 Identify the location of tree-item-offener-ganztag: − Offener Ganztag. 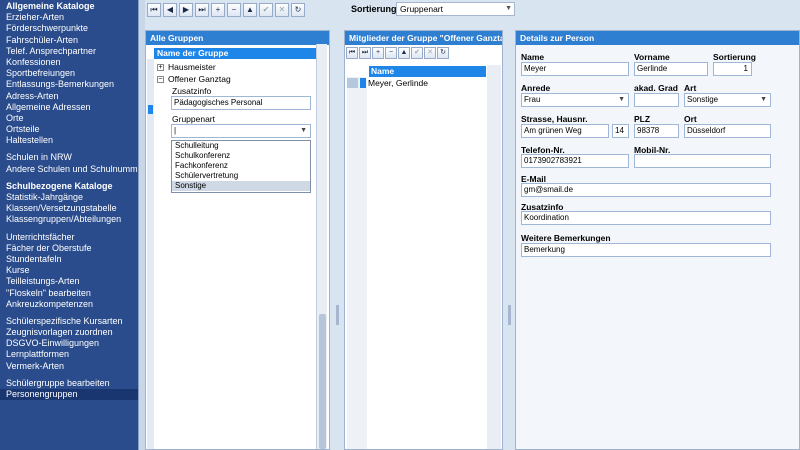
(194, 79).